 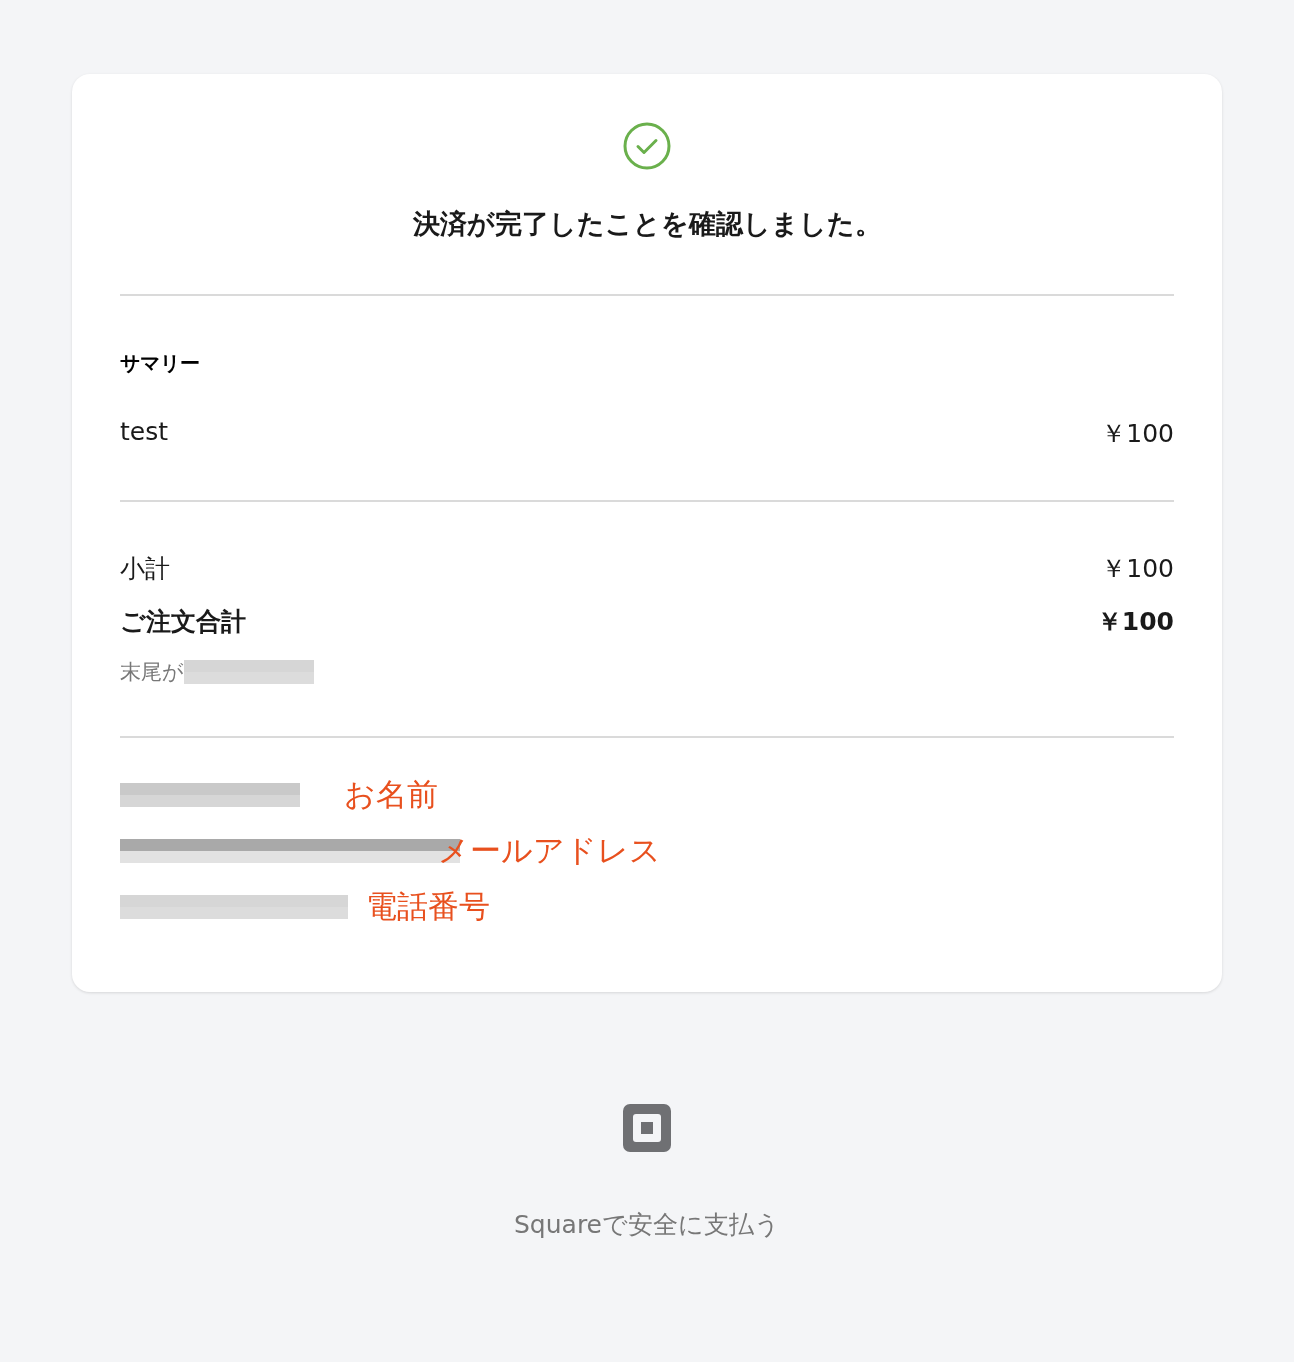 What do you see at coordinates (428, 906) in the screenshot?
I see `annotation-label: 電話番号` at bounding box center [428, 906].